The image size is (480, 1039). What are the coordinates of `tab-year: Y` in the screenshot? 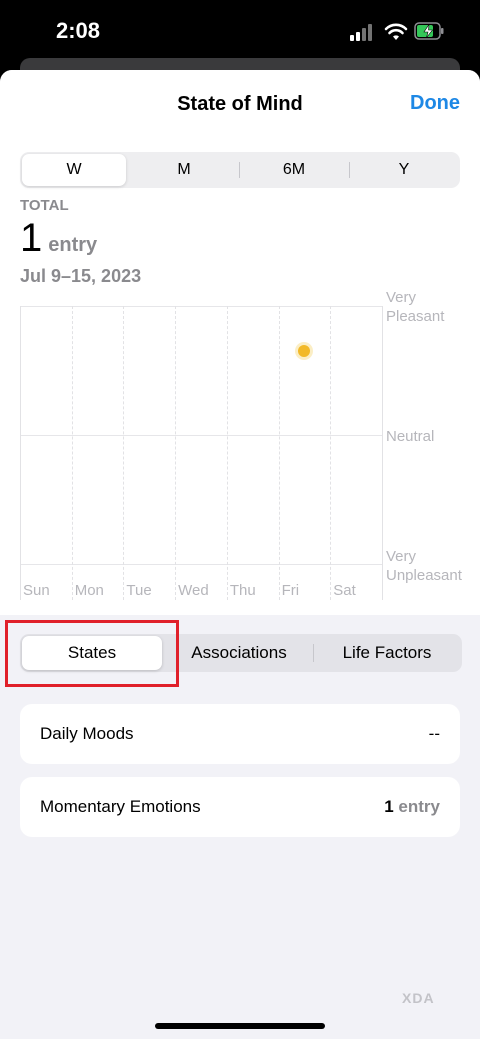 It's located at (404, 170).